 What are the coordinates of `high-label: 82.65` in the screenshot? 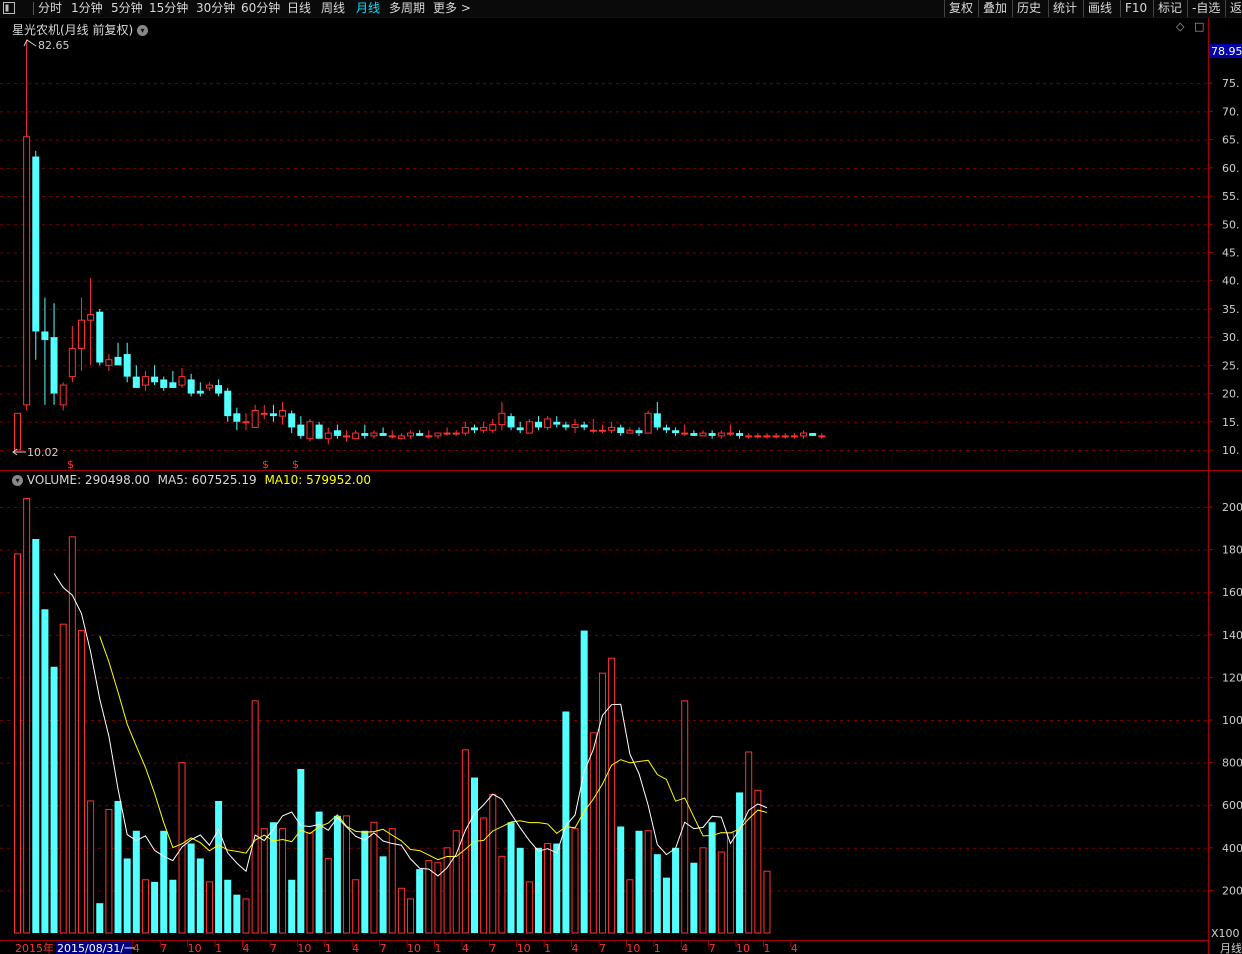 It's located at (54, 45).